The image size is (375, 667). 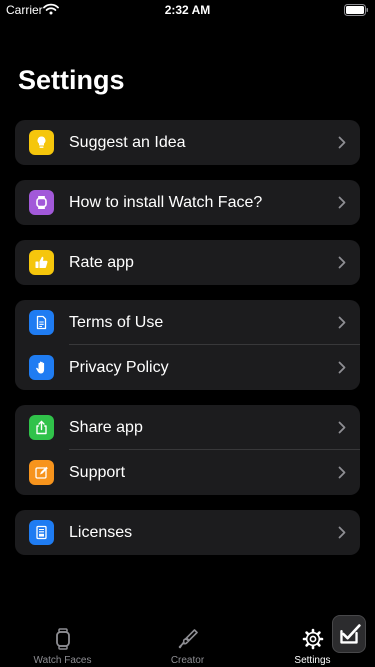 I want to click on status-time: 2:32 AM, so click(x=187, y=10).